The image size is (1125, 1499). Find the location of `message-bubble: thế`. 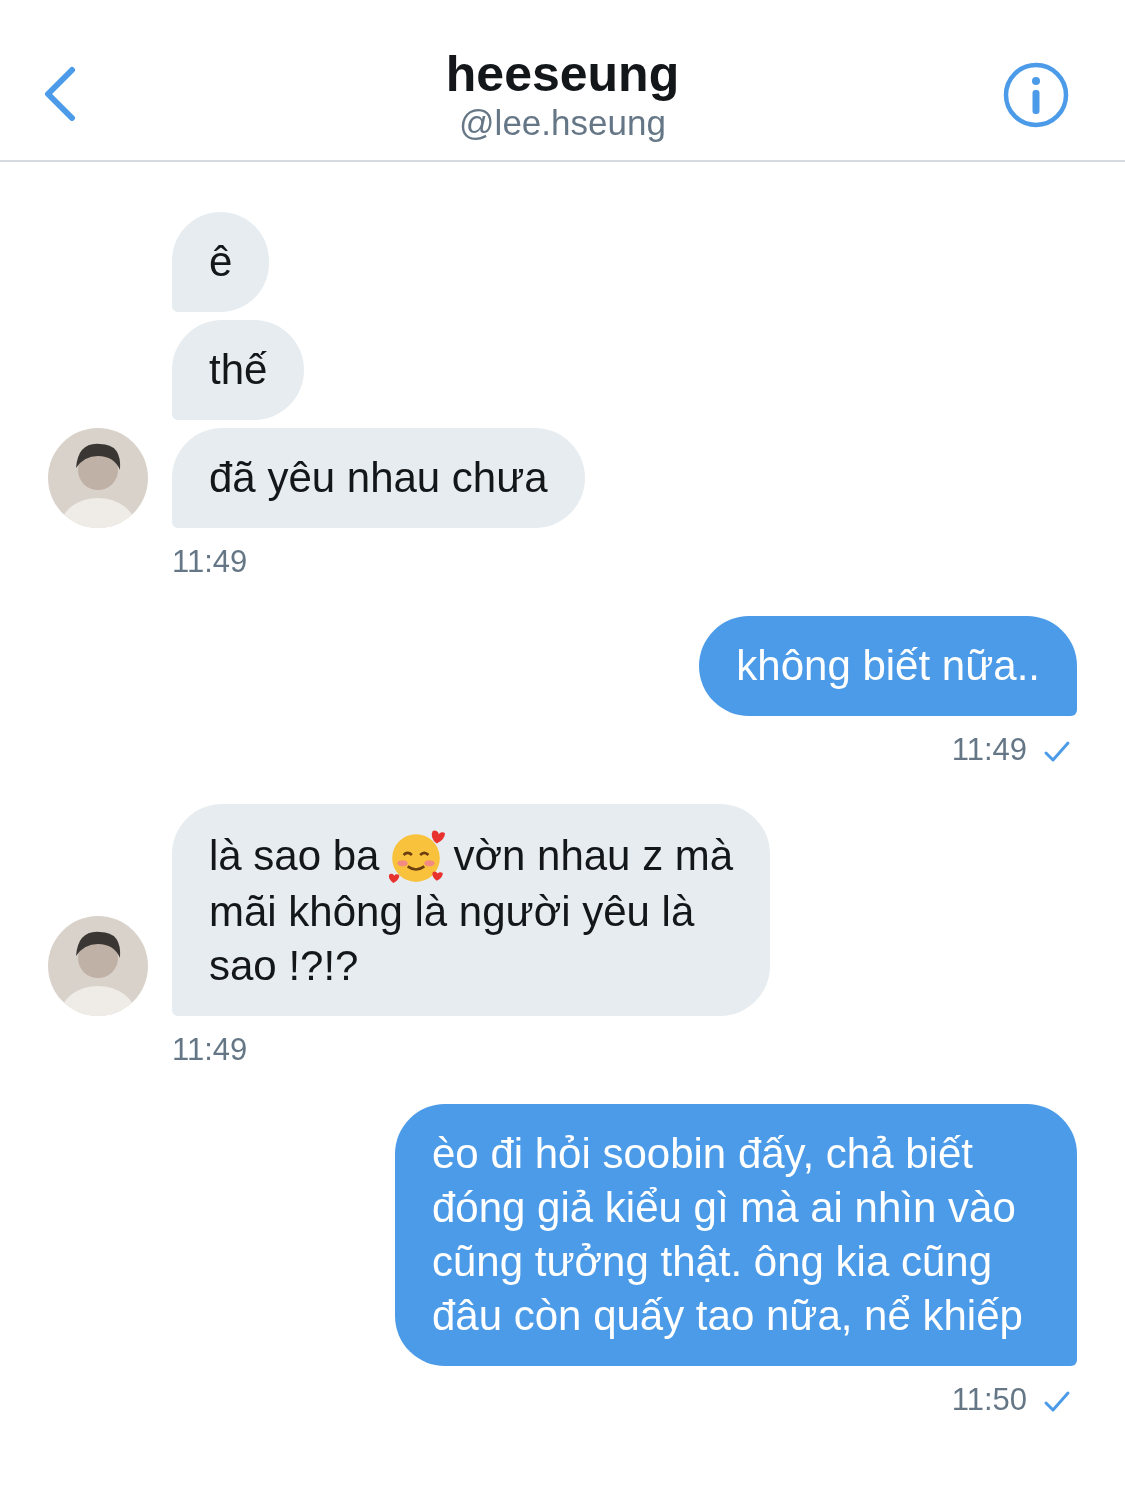

message-bubble: thế is located at coordinates (238, 370).